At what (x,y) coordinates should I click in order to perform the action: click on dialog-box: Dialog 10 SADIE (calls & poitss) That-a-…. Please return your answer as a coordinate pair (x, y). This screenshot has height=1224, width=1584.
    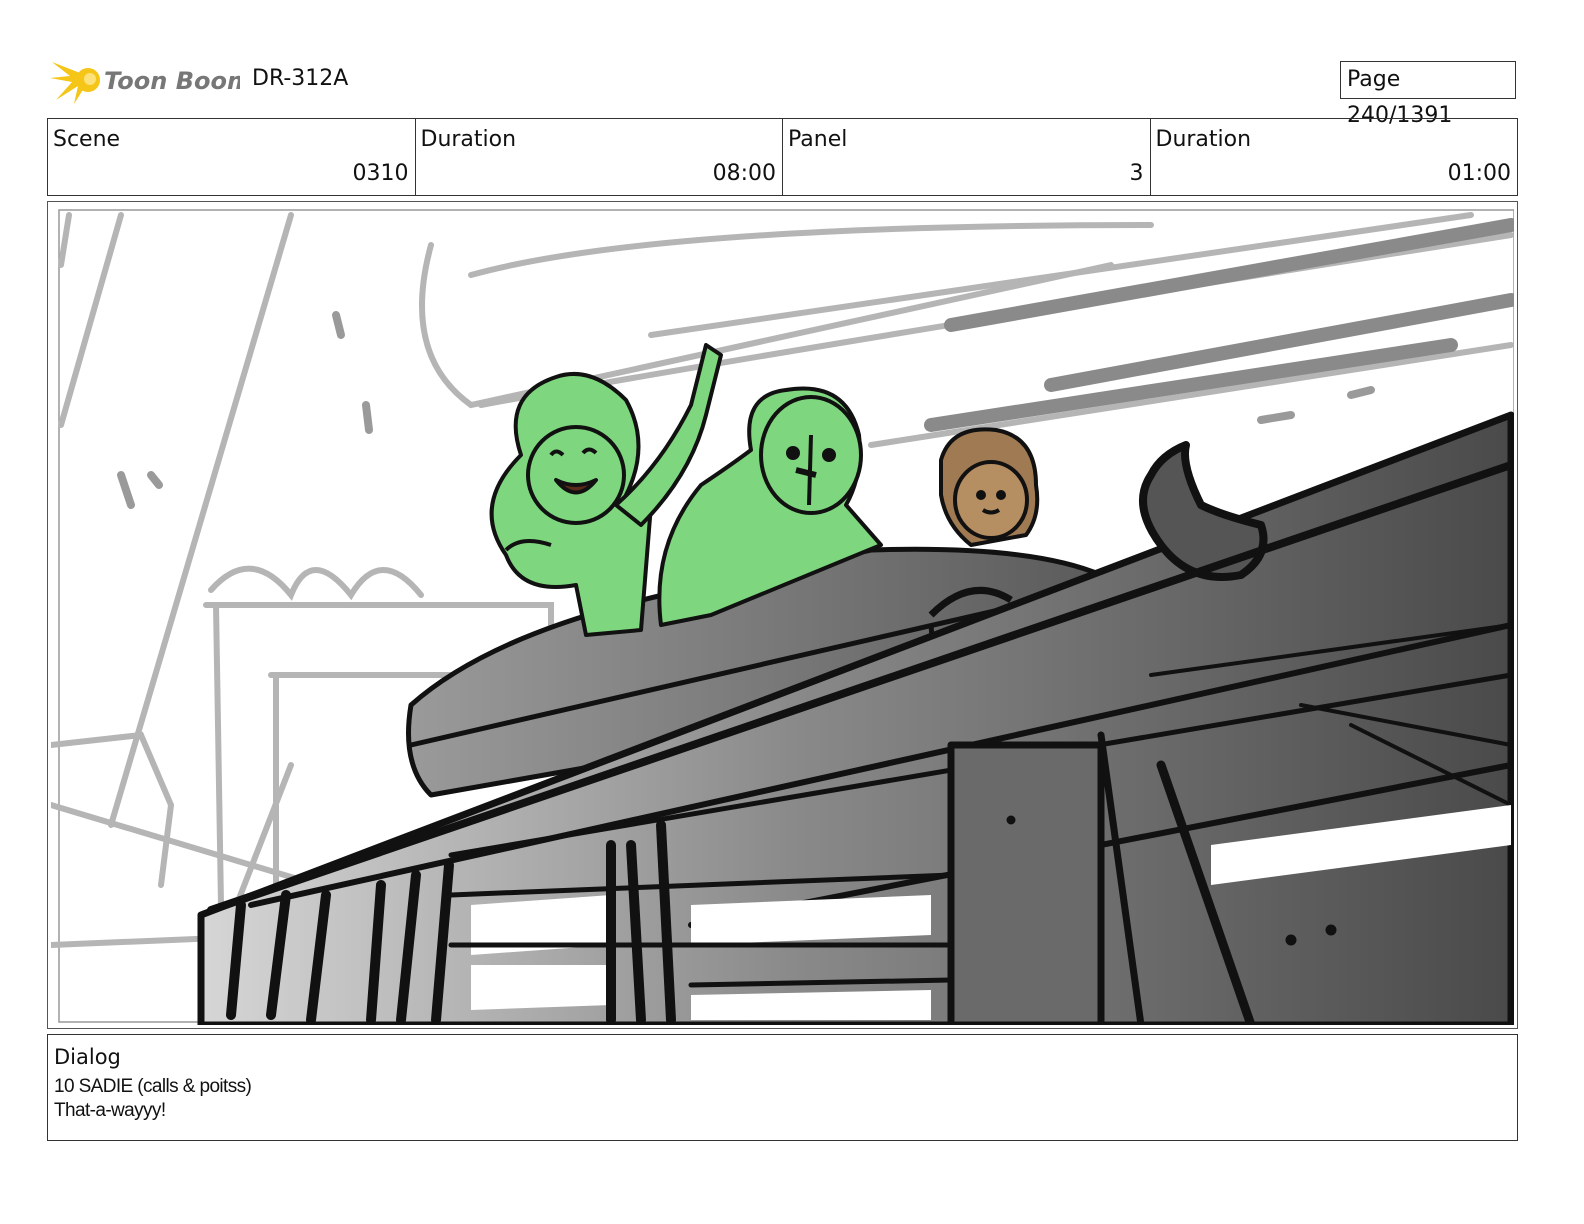
    Looking at the image, I should click on (782, 1087).